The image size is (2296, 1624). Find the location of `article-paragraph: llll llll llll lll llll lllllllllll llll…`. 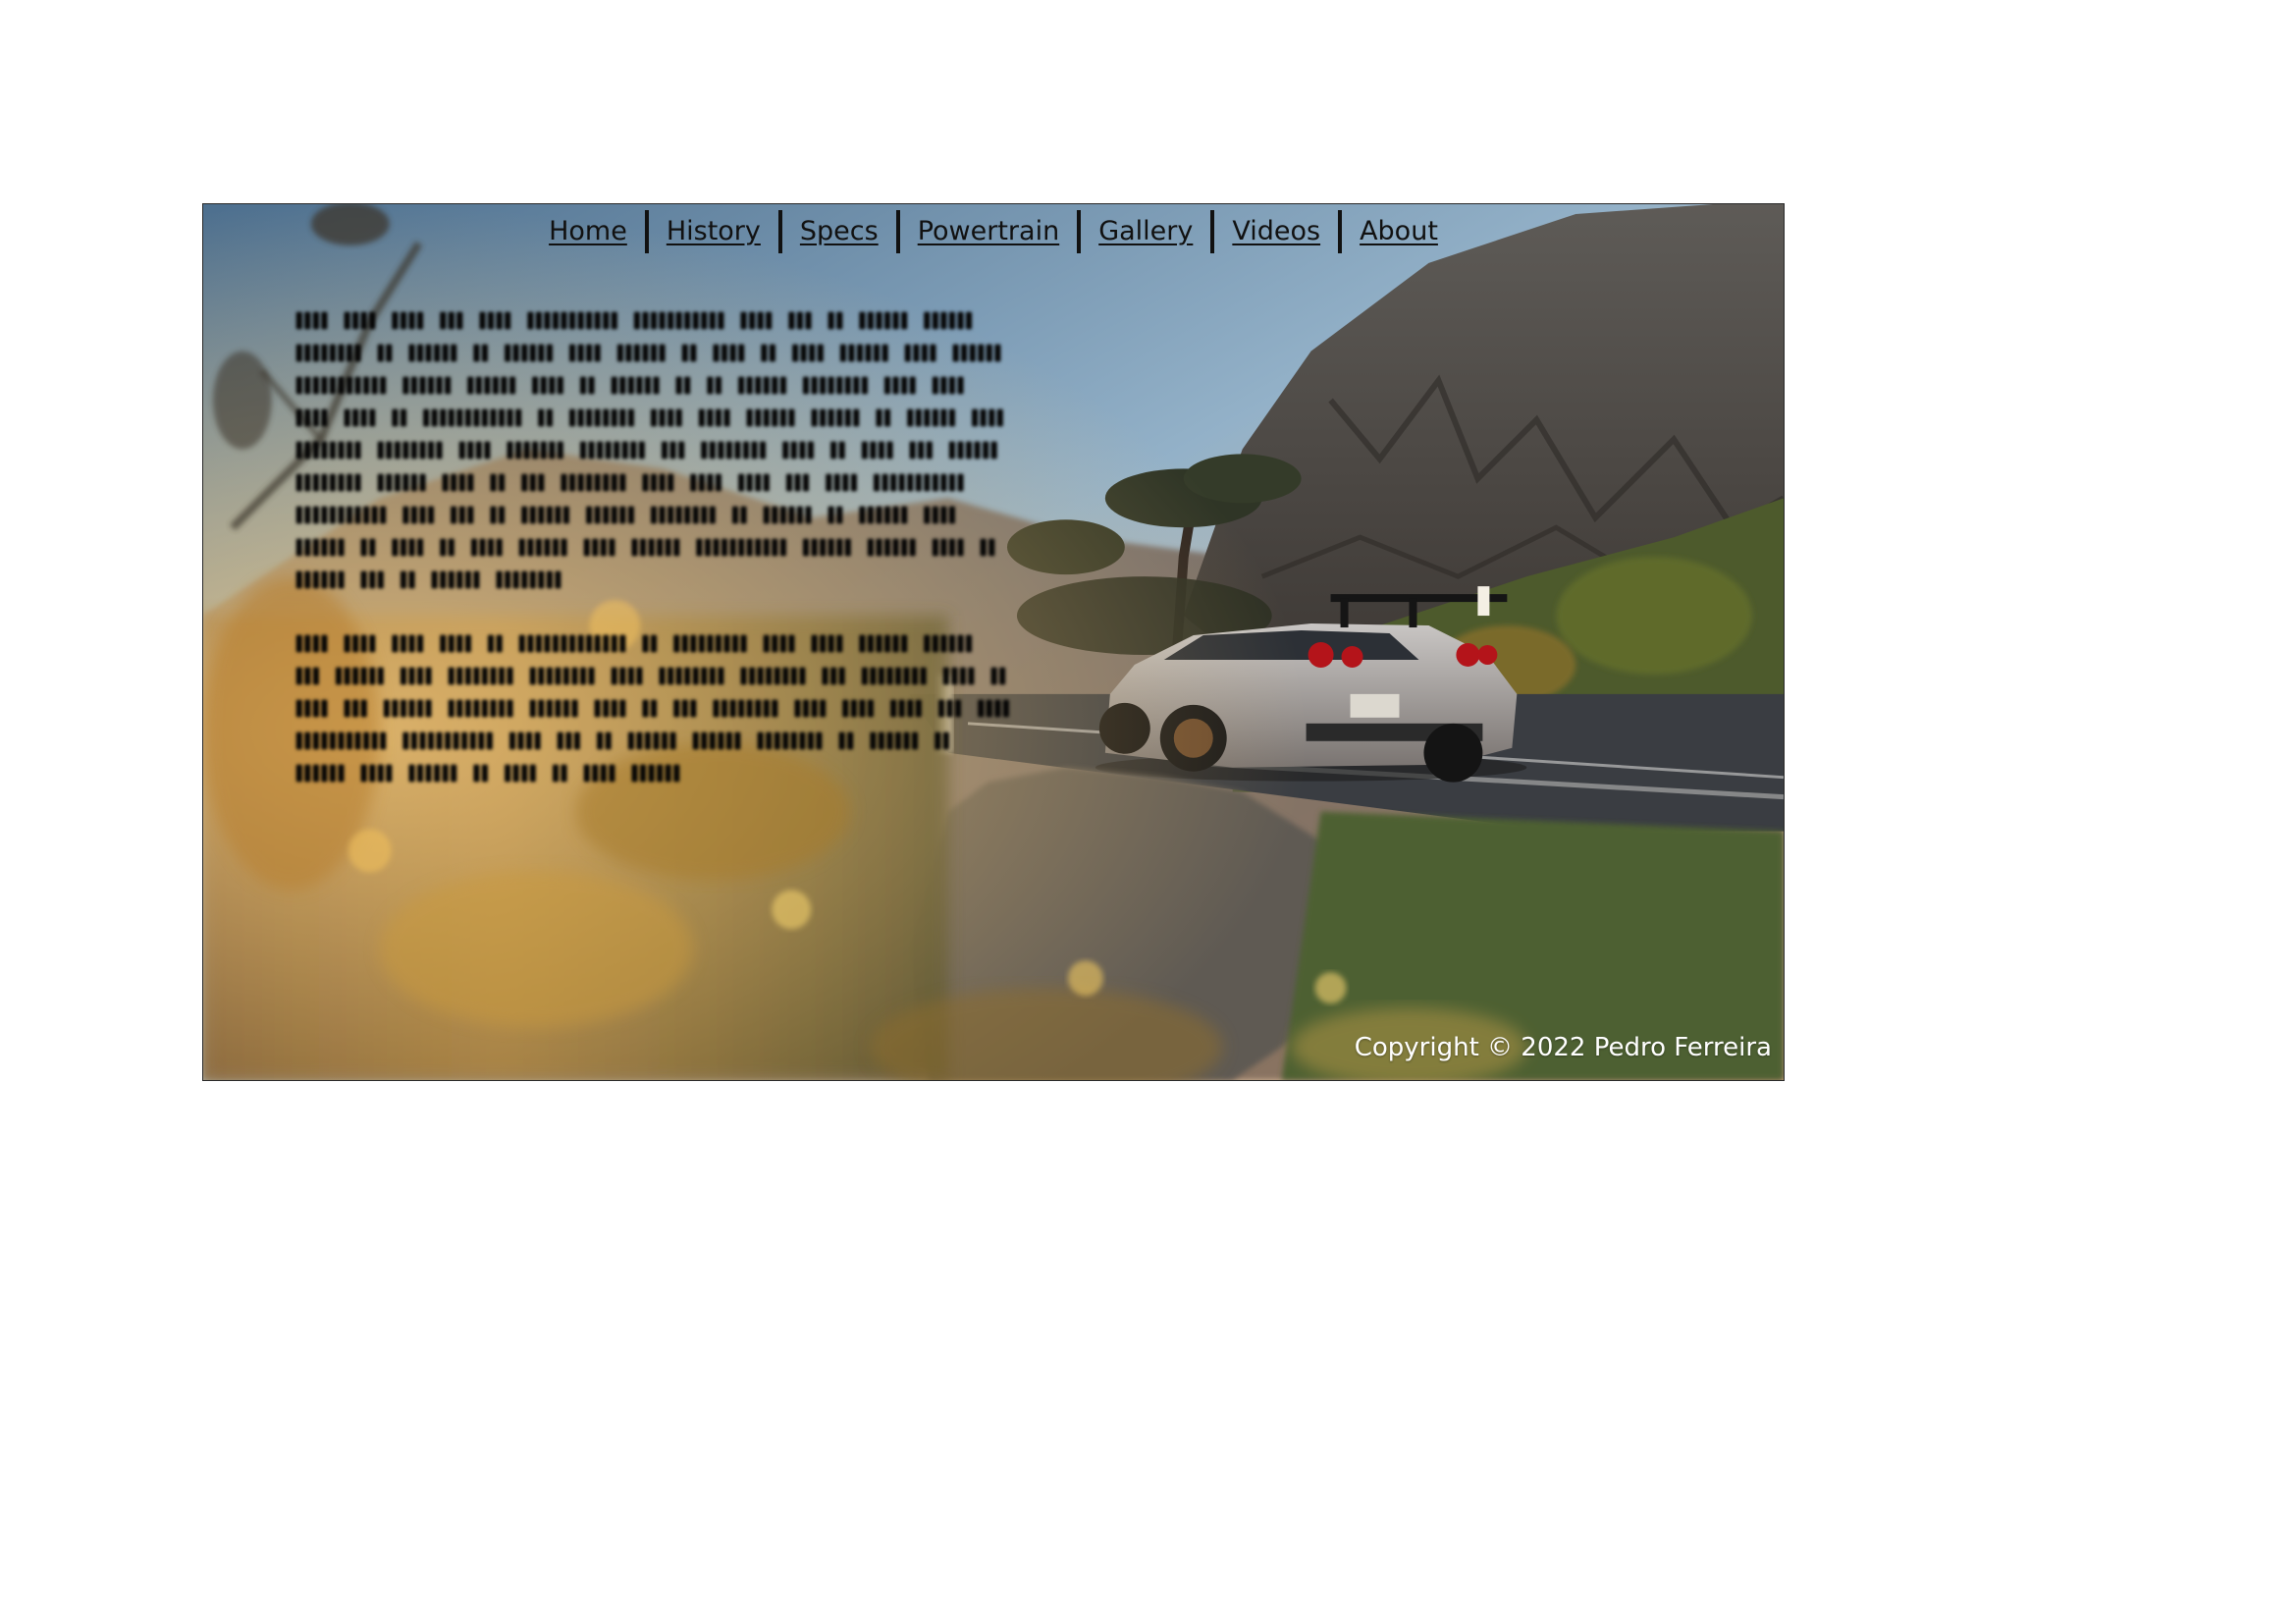

article-paragraph: llll llll llll lll llll lllllllllll llll… is located at coordinates (650, 452).